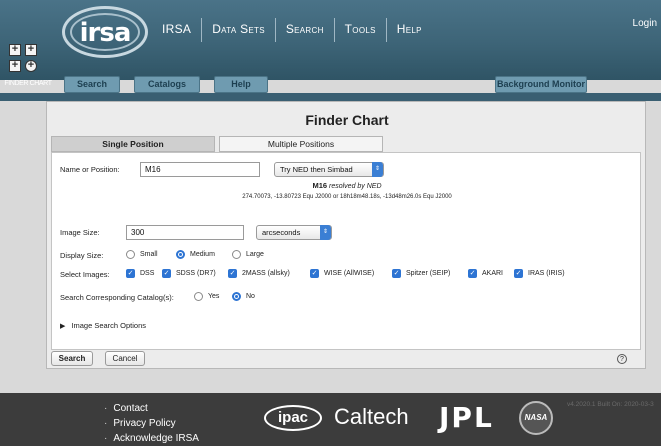 This screenshot has width=661, height=446. What do you see at coordinates (85, 274) in the screenshot?
I see `select-images-label: Select Images:` at bounding box center [85, 274].